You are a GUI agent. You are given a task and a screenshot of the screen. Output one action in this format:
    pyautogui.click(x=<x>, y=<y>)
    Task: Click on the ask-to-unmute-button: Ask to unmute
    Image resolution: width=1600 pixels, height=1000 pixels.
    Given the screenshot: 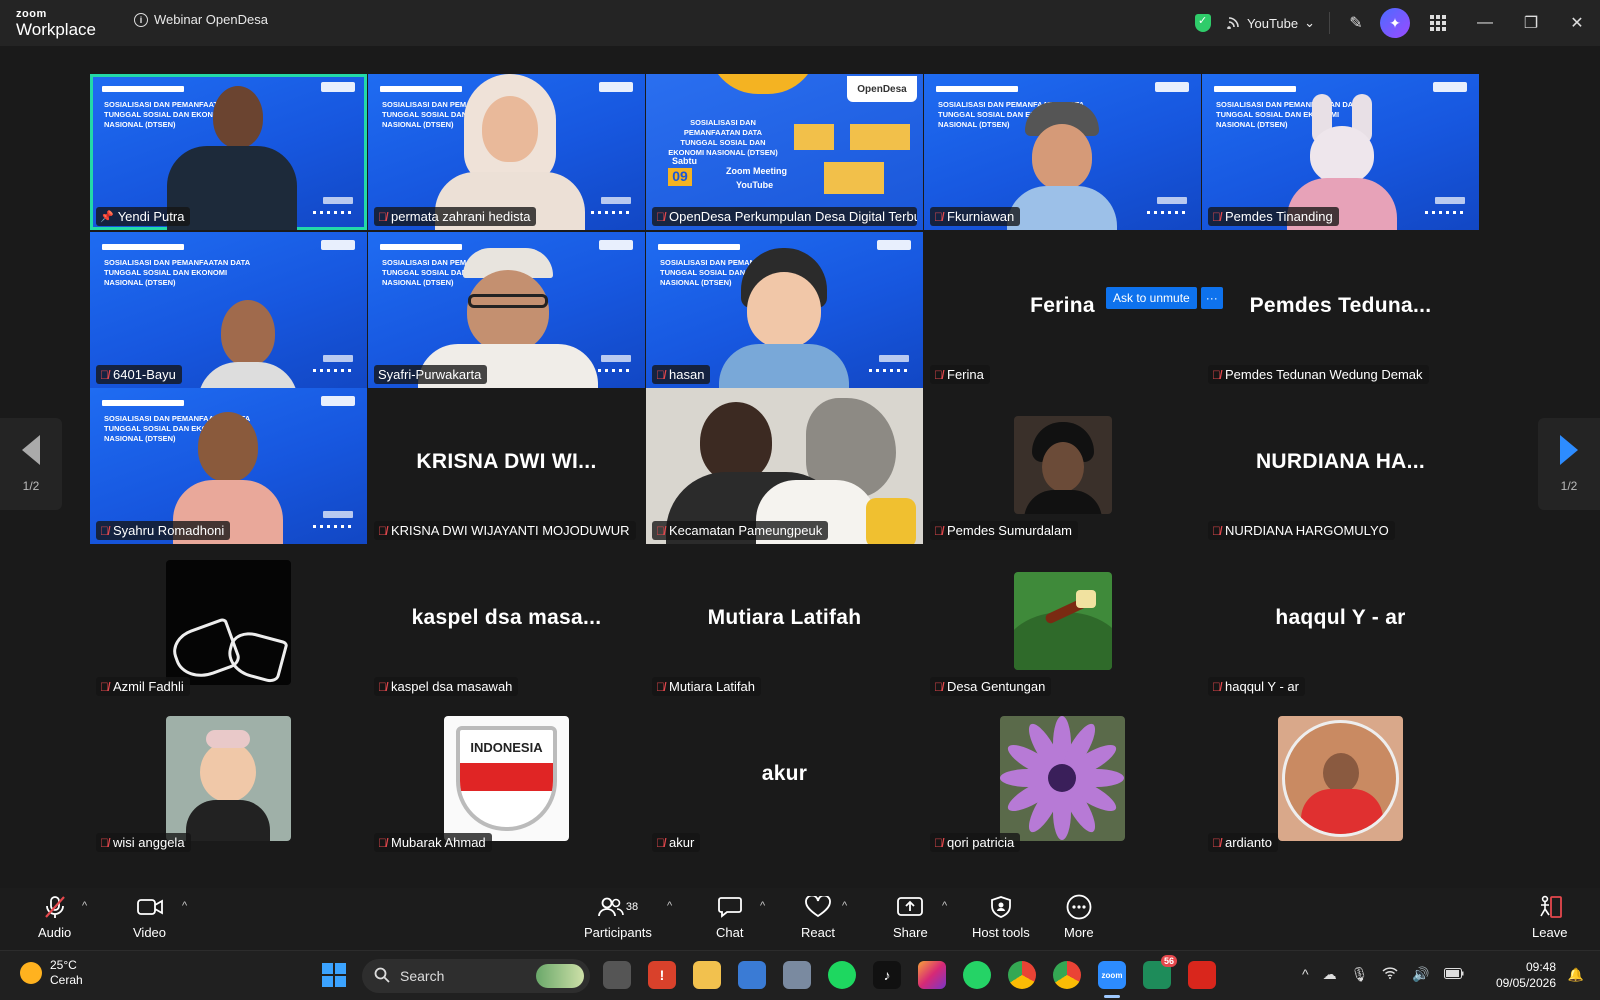 What is the action you would take?
    pyautogui.click(x=1151, y=298)
    